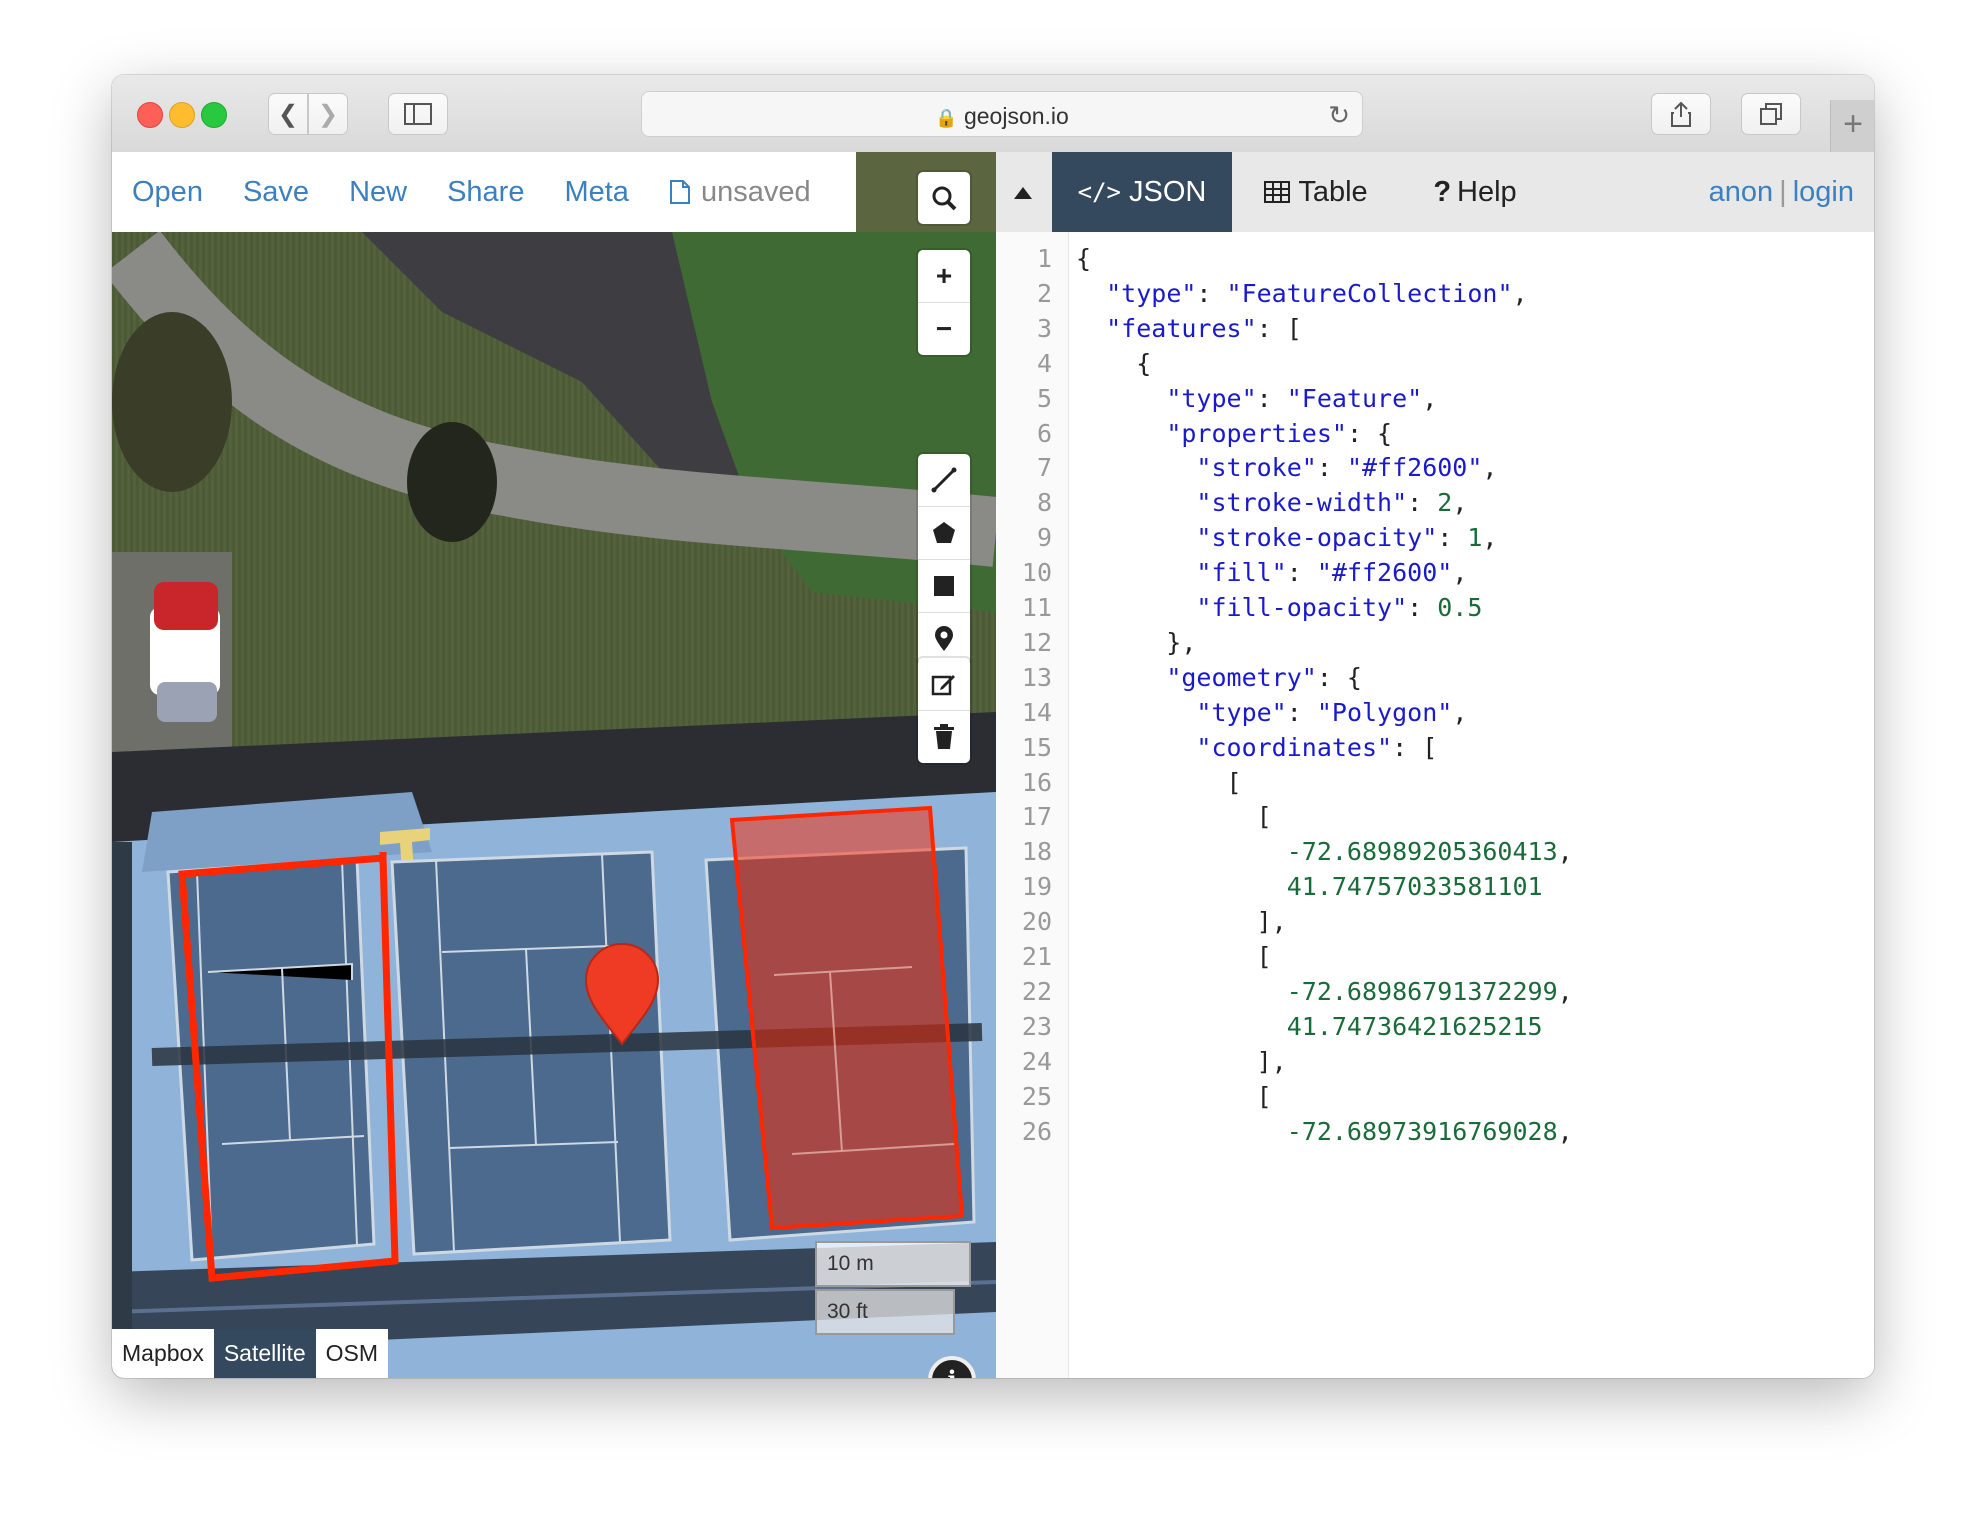  I want to click on share-button, so click(1681, 114).